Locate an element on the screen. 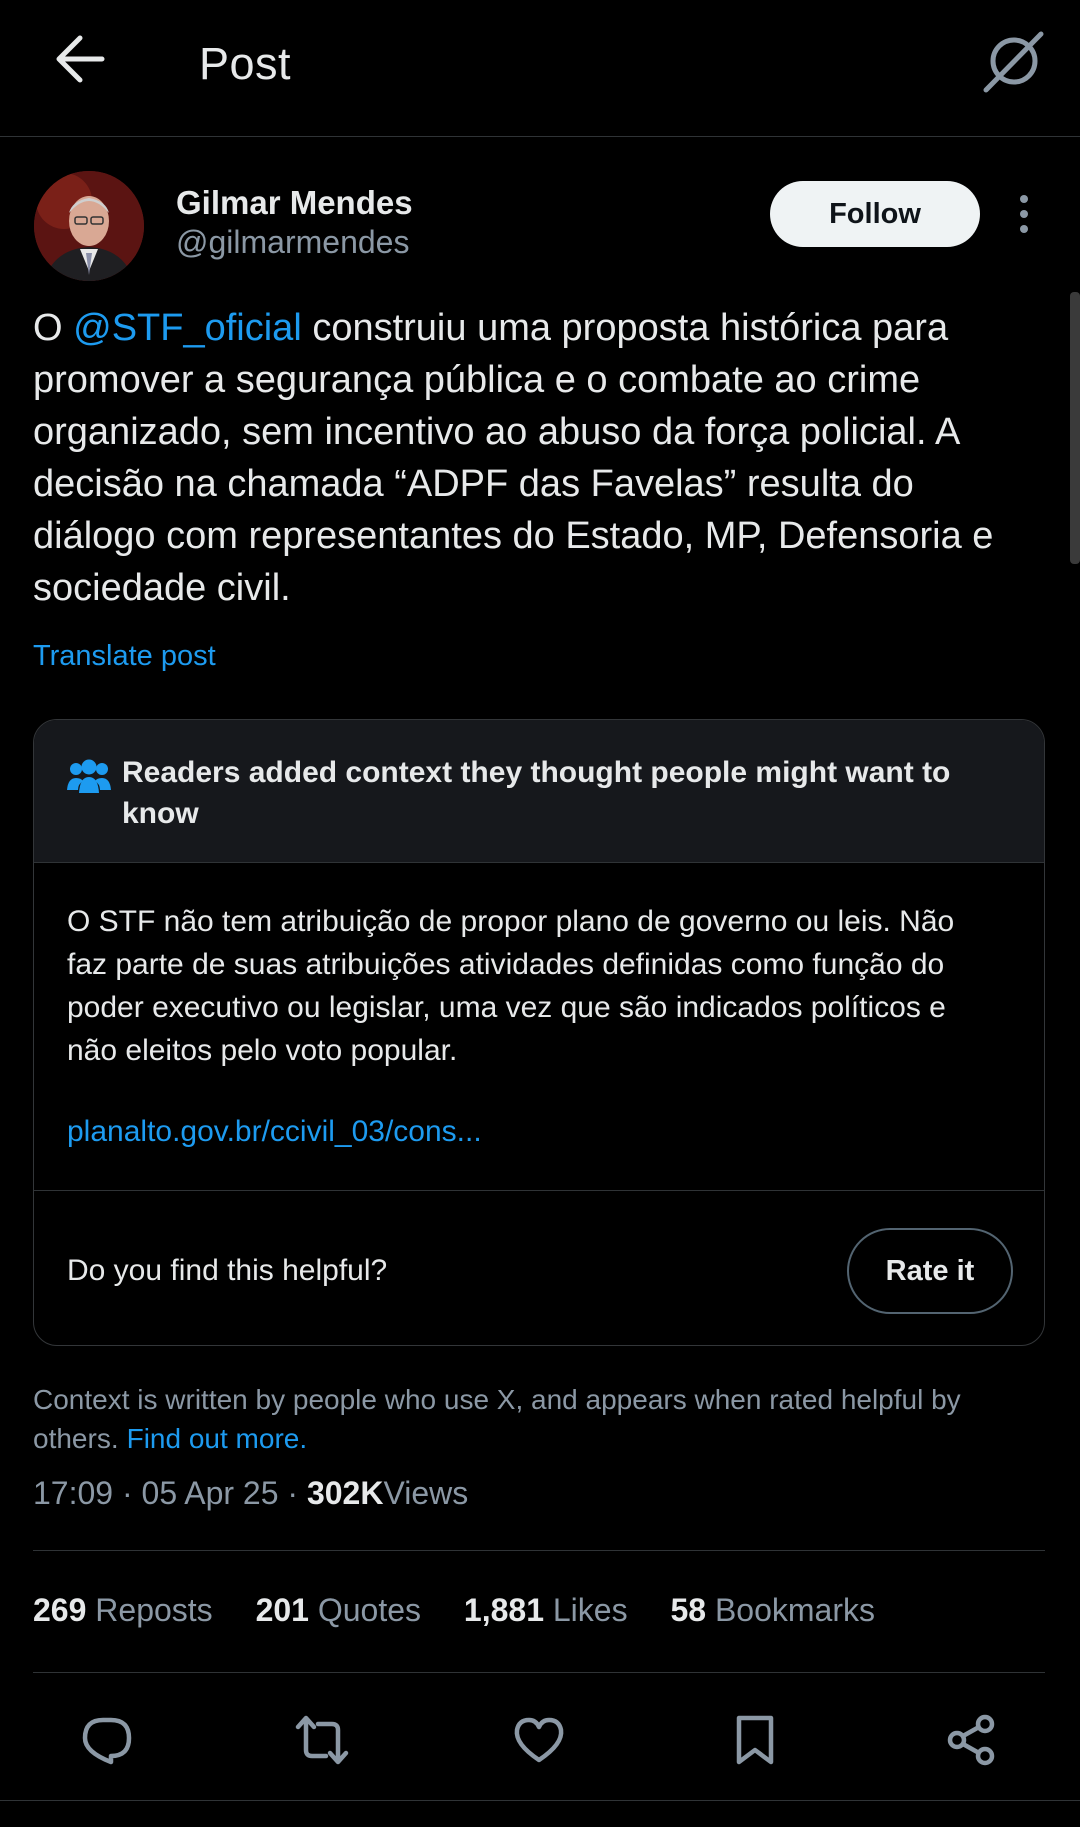 The width and height of the screenshot is (1080, 1827). author-name: Gilmar Mendes is located at coordinates (294, 203).